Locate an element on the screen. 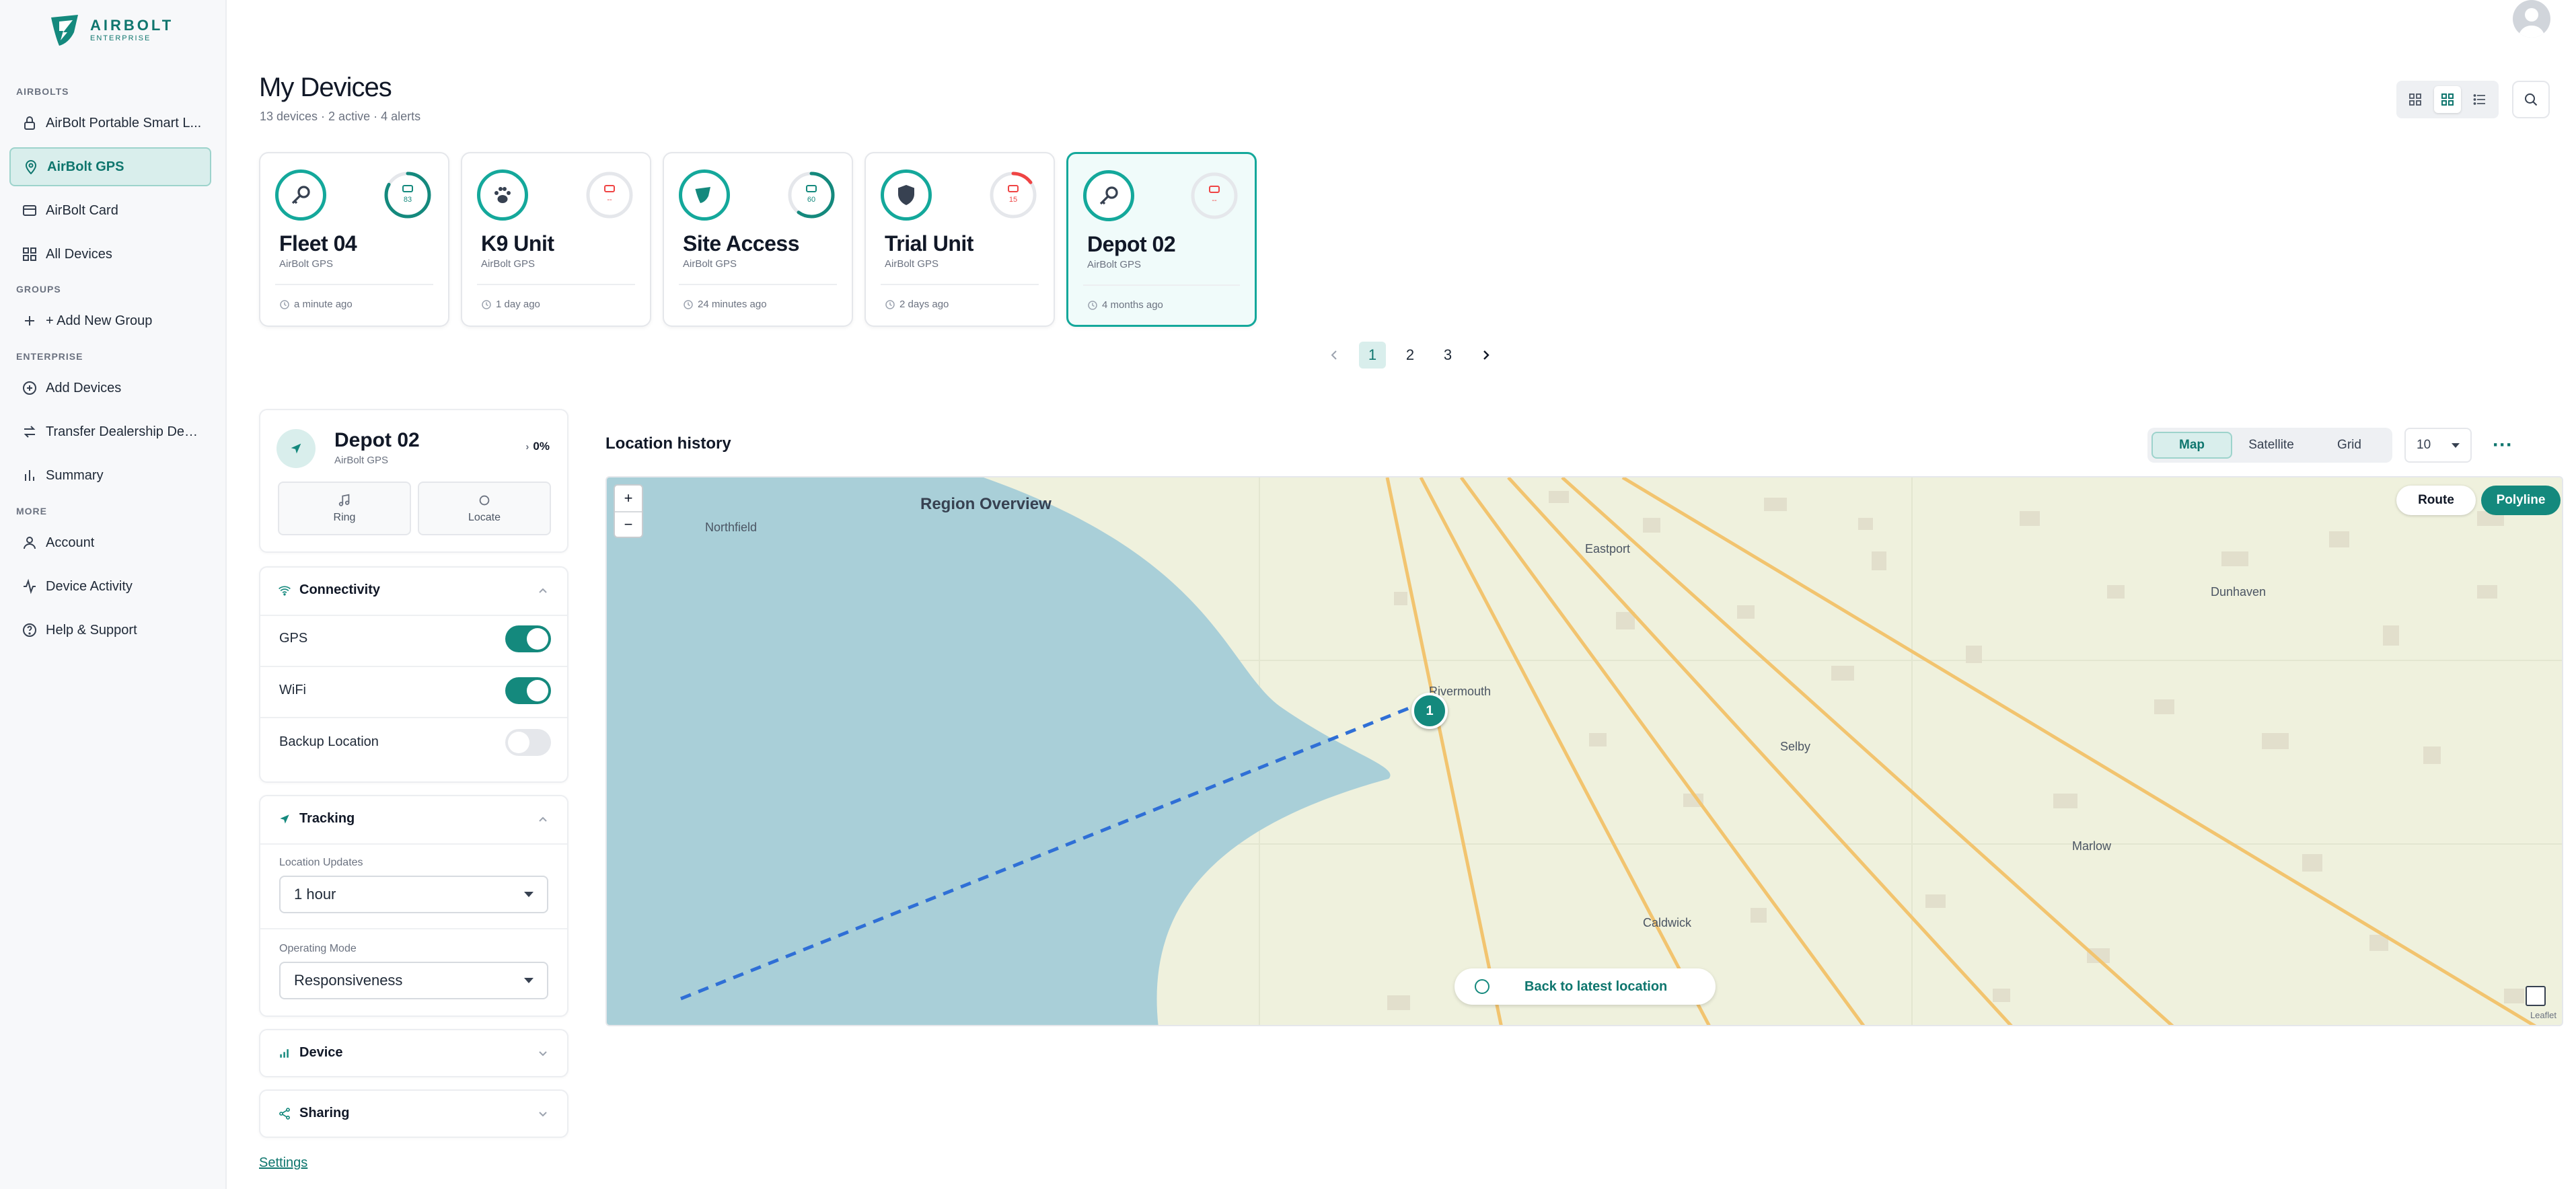  target-icon is located at coordinates (1482, 987).